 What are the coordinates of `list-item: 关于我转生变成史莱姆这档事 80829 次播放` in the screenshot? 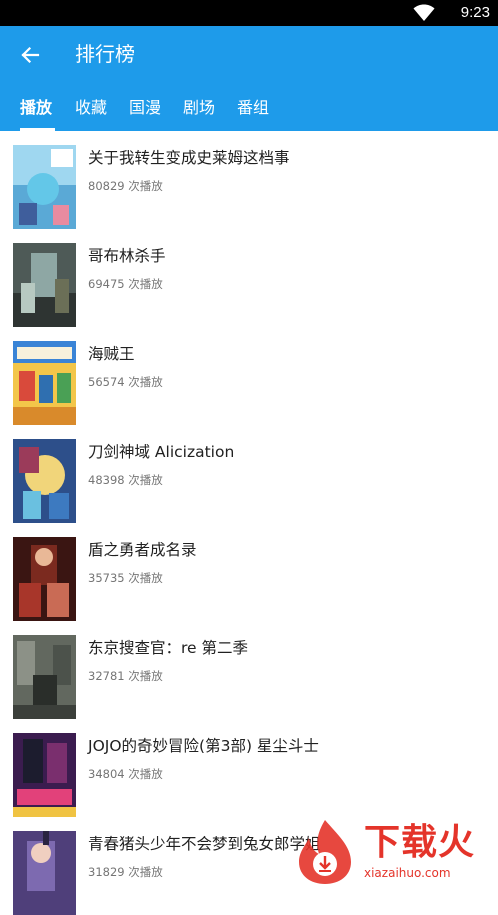 It's located at (249, 180).